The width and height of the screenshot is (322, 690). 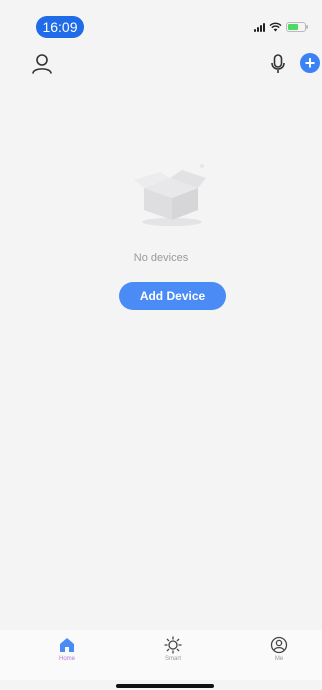 What do you see at coordinates (161, 65) in the screenshot?
I see `top-bar: +` at bounding box center [161, 65].